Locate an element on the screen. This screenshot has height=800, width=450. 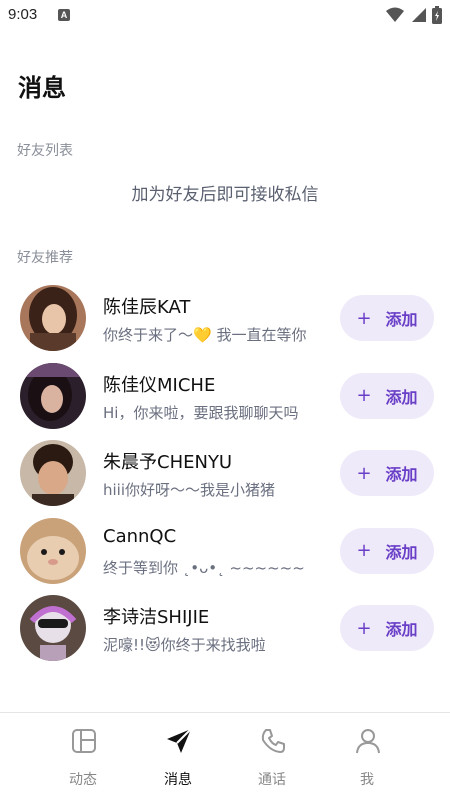
contact-name: CannQC is located at coordinates (140, 536).